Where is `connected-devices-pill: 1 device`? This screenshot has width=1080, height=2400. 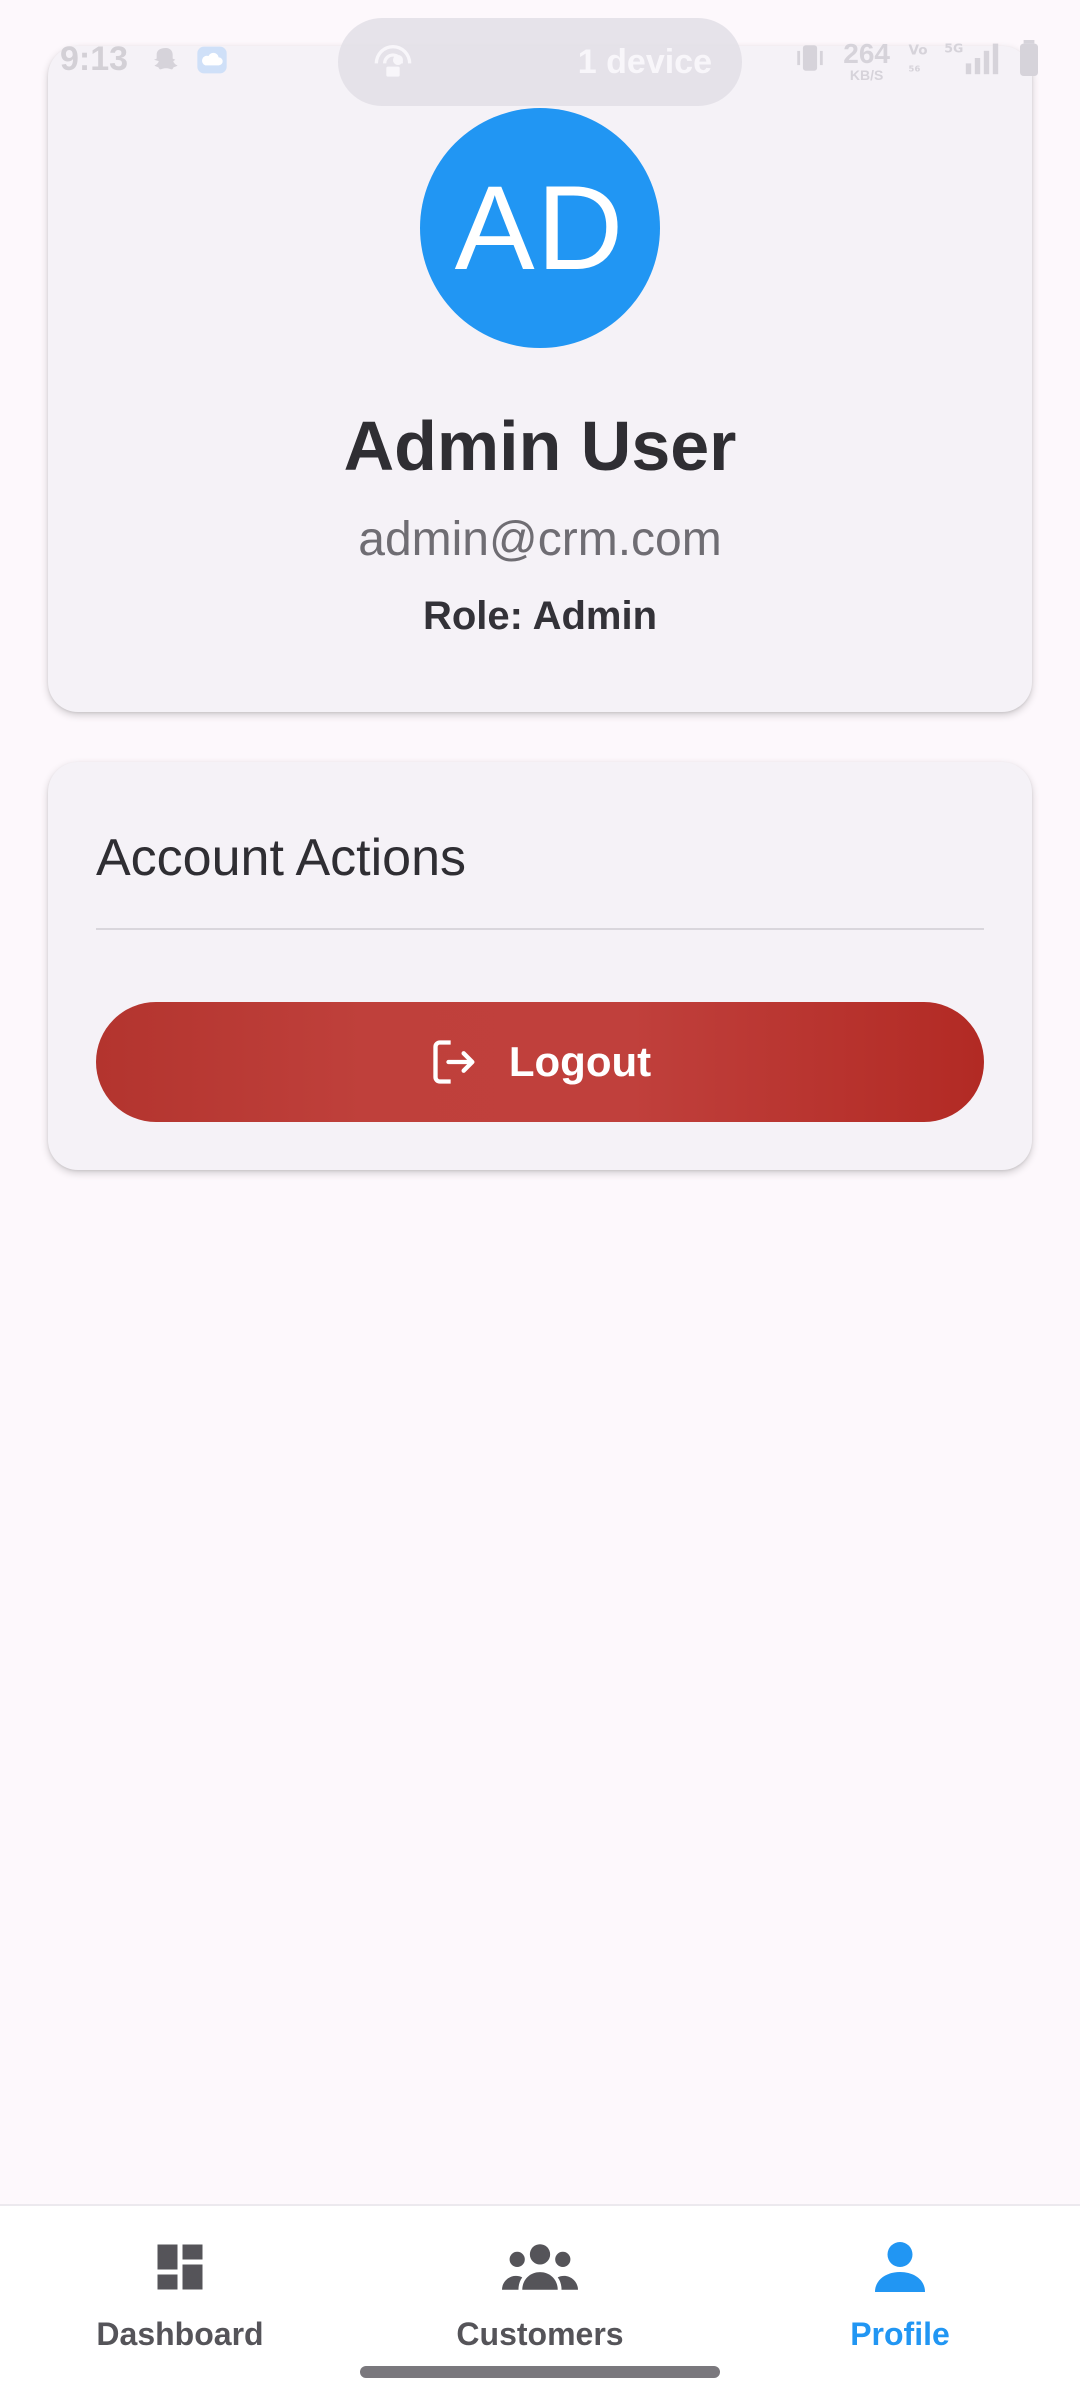 connected-devices-pill: 1 device is located at coordinates (540, 62).